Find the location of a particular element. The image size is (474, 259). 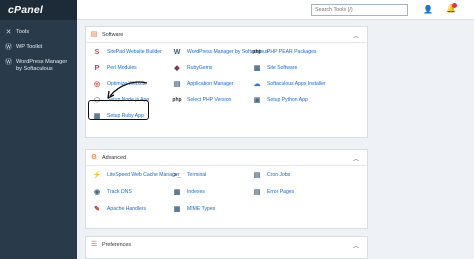

sidebar-item-label: WordPress Manager by Softaculous is located at coordinates (42, 65).